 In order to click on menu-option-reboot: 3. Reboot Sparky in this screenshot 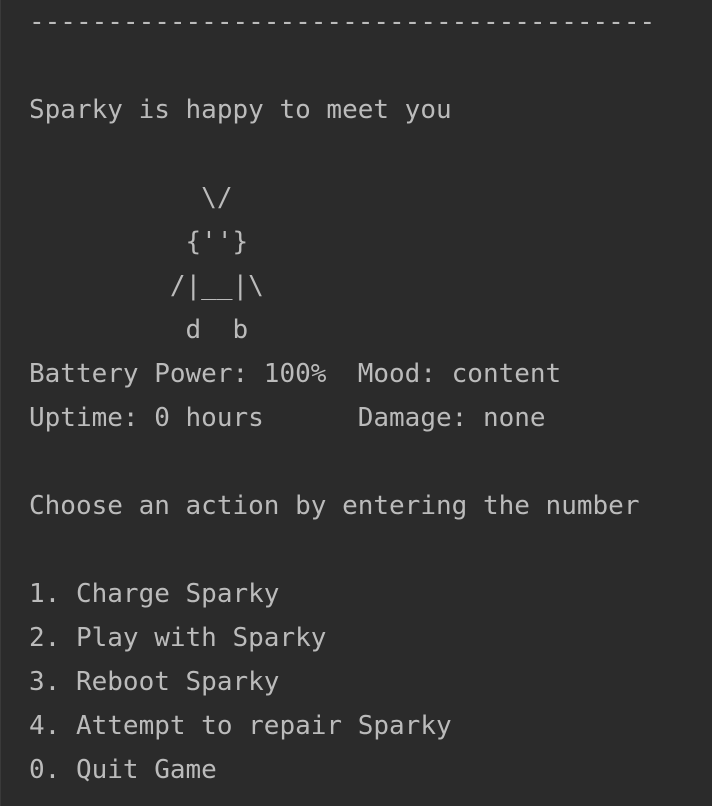, I will do `click(154, 682)`.